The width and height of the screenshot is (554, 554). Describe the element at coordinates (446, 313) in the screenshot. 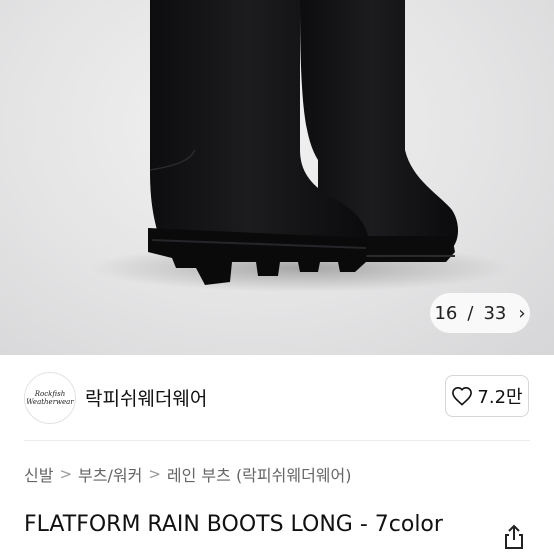

I see `image-index: 16` at that location.